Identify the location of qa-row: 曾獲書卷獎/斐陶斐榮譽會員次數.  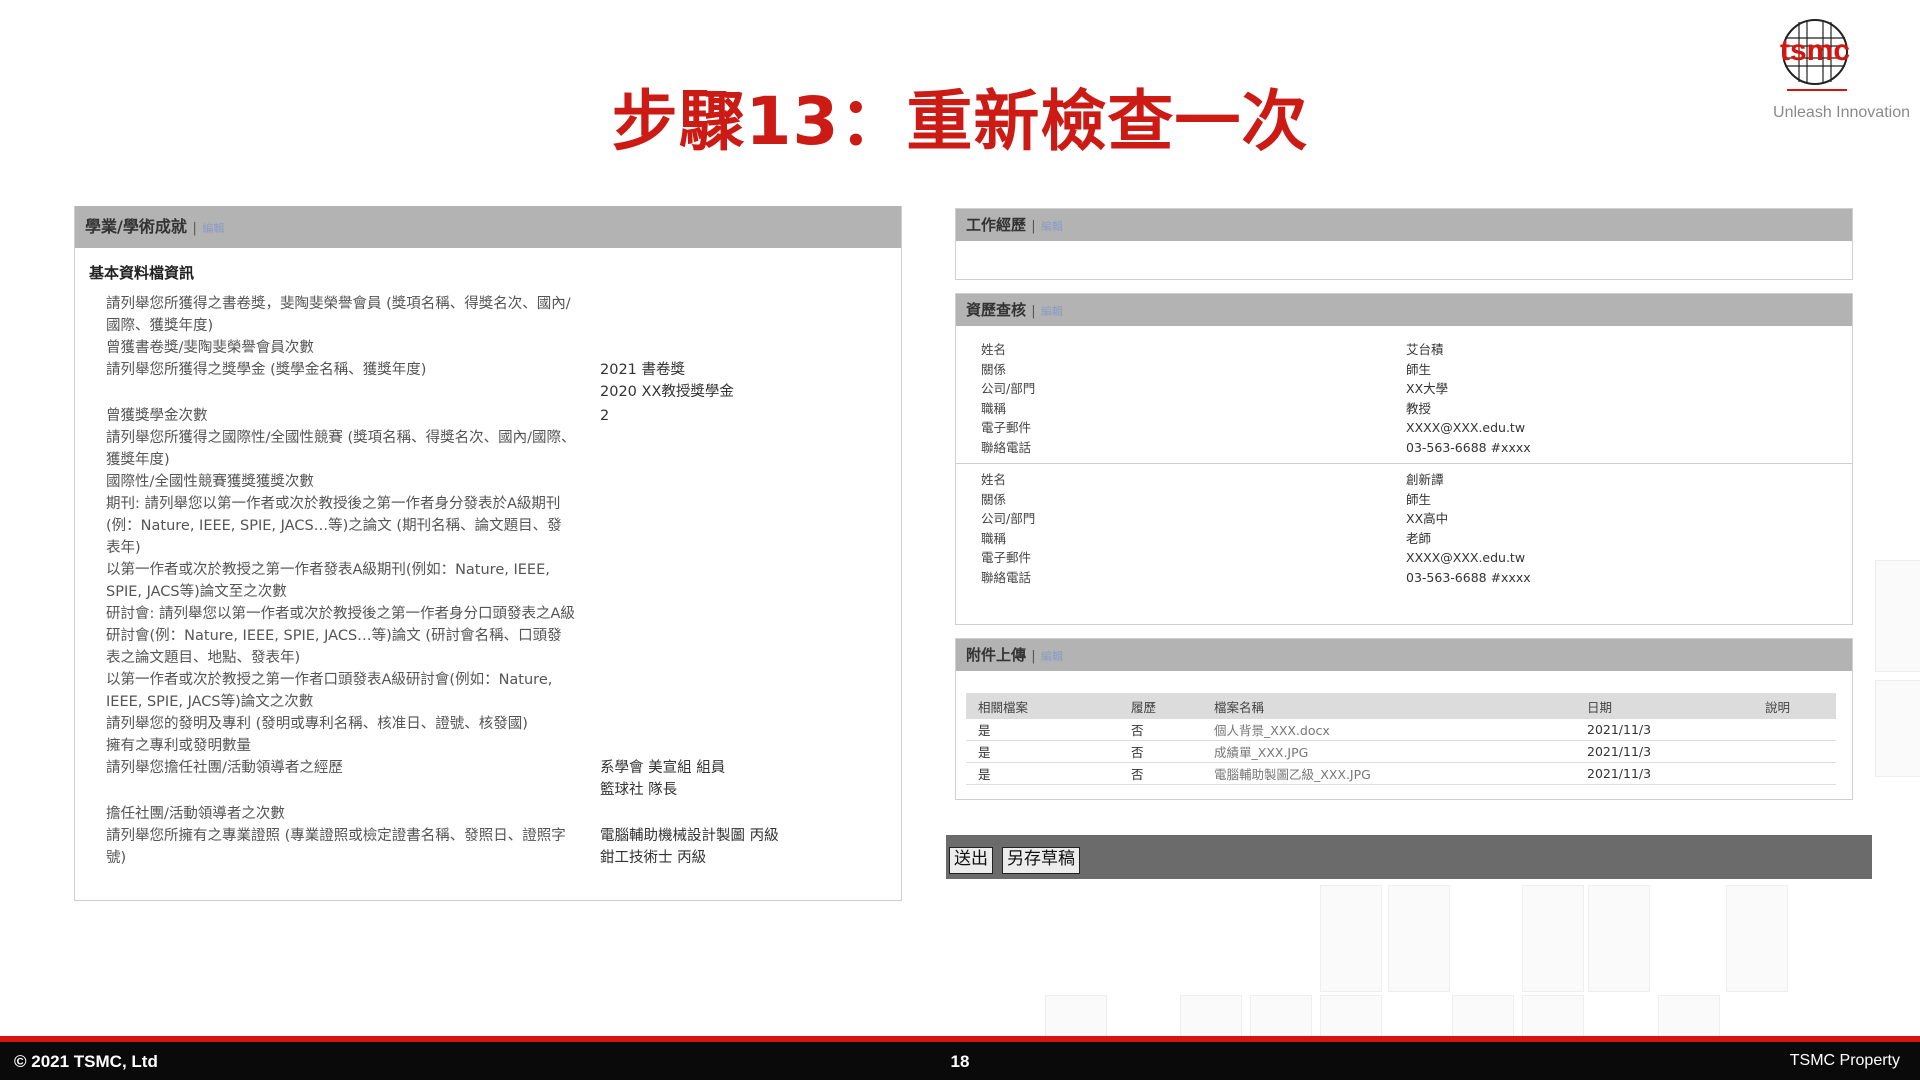
(488, 348).